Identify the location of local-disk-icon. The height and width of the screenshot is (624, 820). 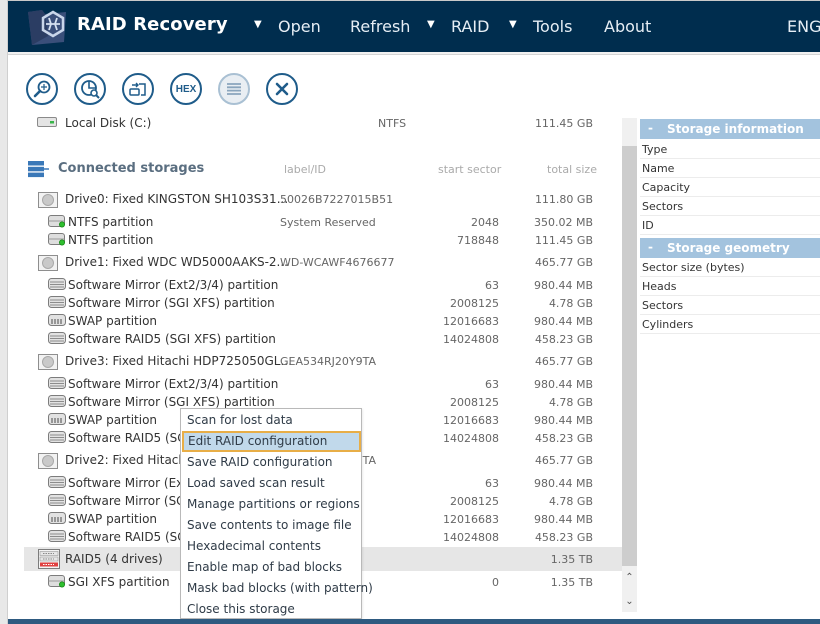
(47, 123).